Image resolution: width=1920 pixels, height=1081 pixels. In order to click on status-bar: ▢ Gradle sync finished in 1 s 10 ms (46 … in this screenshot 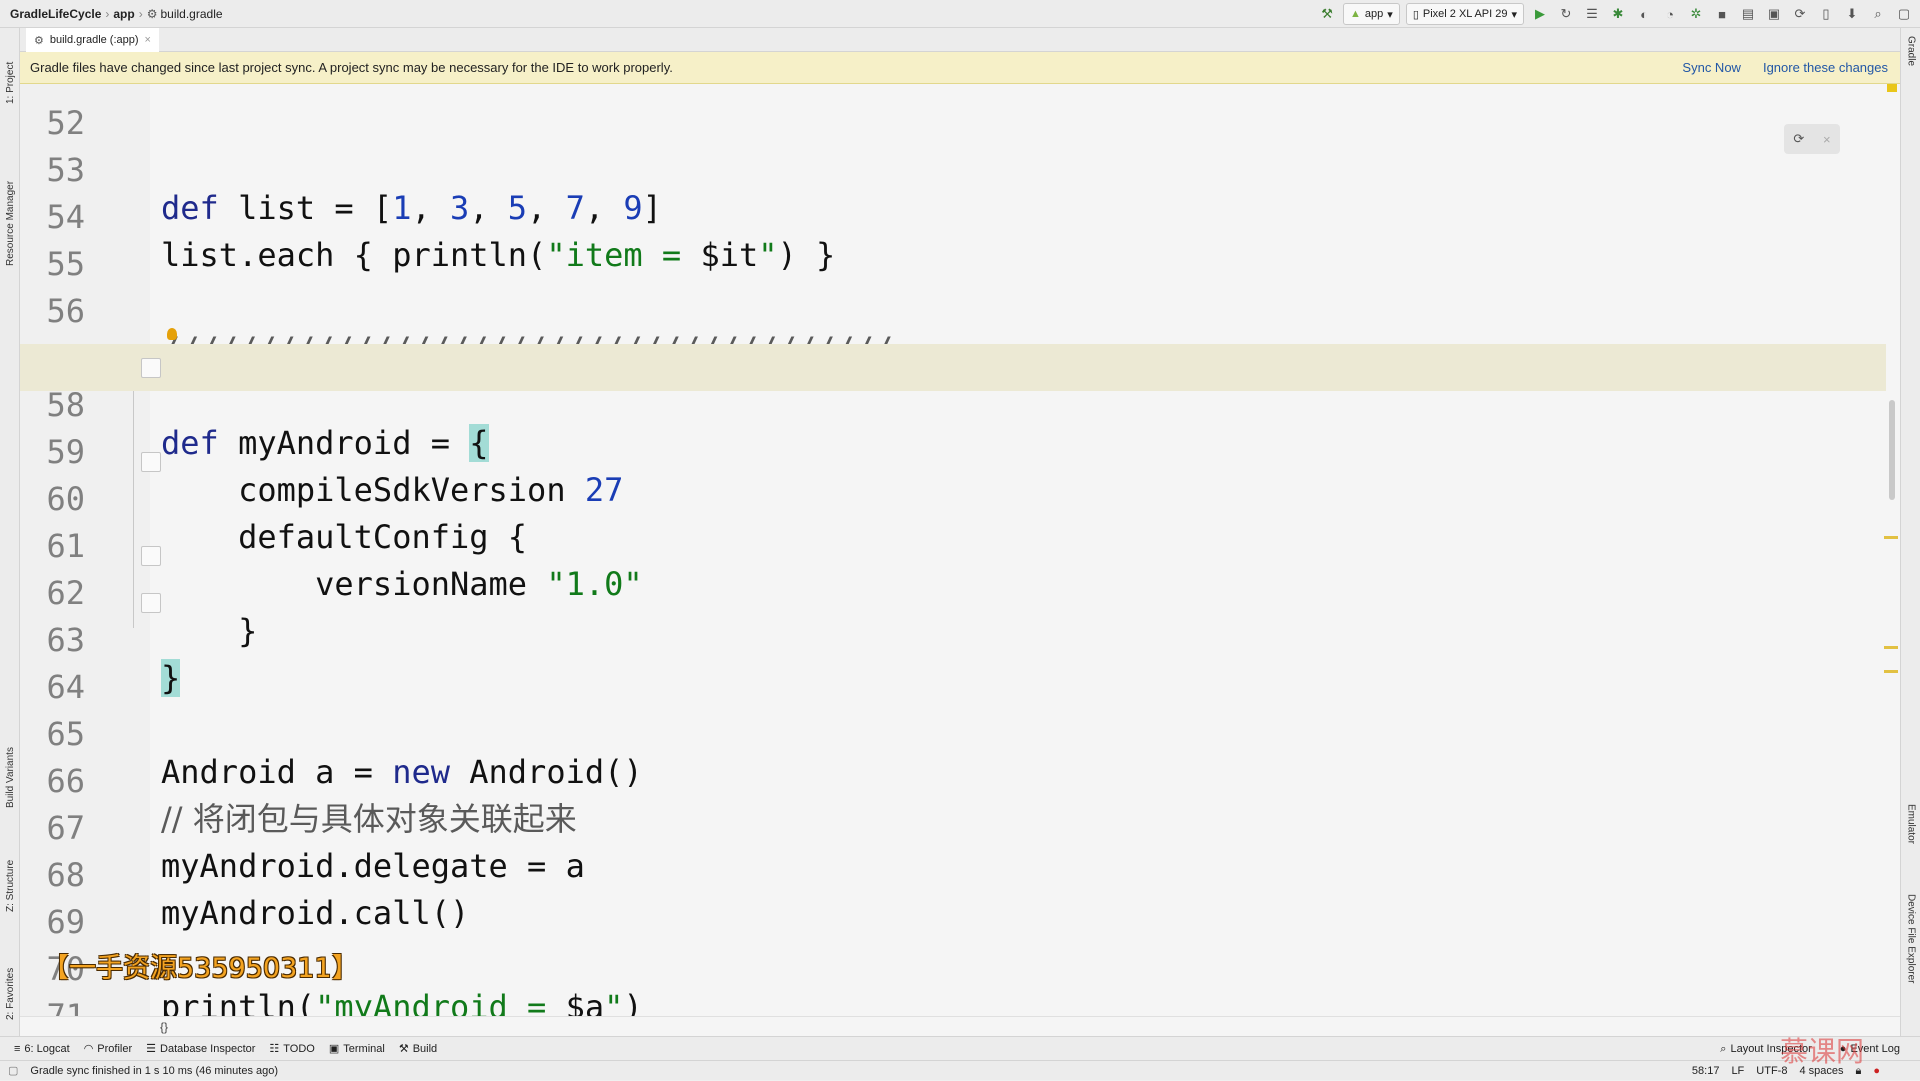, I will do `click(960, 1070)`.